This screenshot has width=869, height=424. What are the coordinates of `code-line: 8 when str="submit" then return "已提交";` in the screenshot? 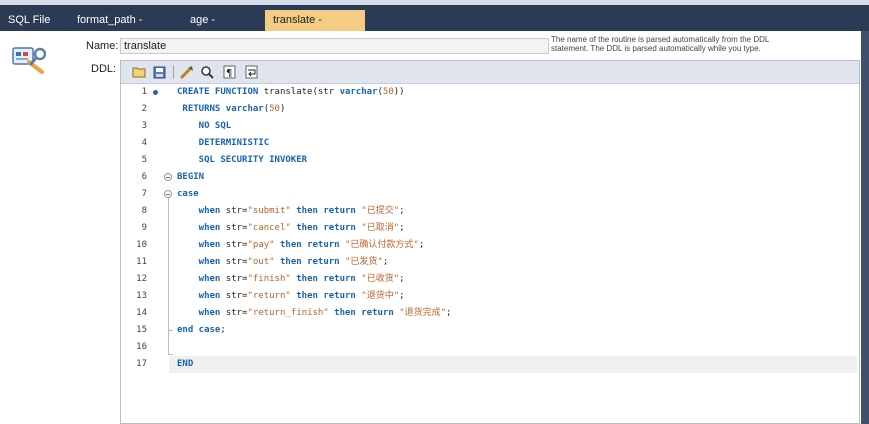 It's located at (490, 211).